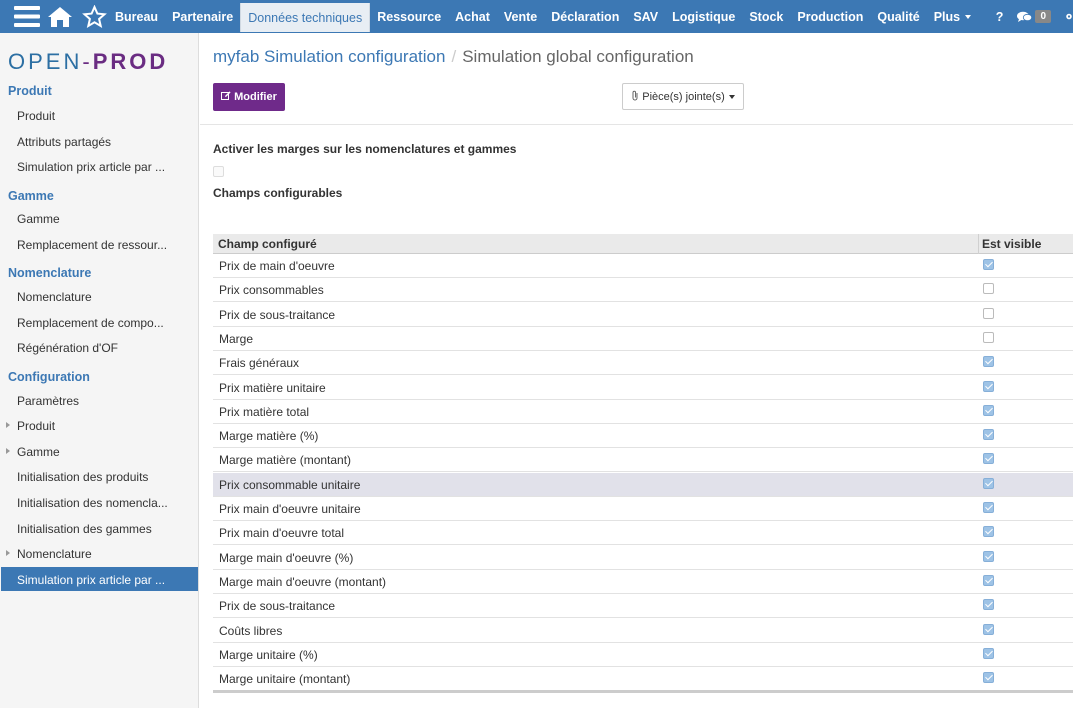 The width and height of the screenshot is (1073, 708). Describe the element at coordinates (1069, 16) in the screenshot. I see `settings-icon` at that location.